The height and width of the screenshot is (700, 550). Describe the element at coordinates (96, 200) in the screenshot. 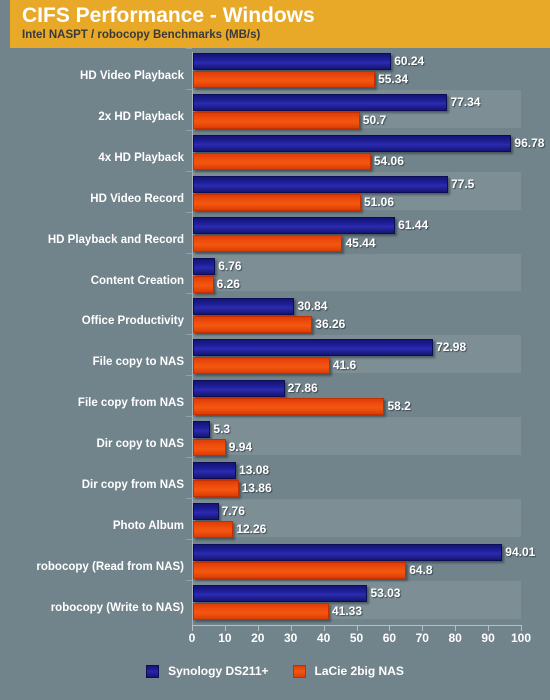

I see `y-axis-label-4: HD Video Record` at that location.